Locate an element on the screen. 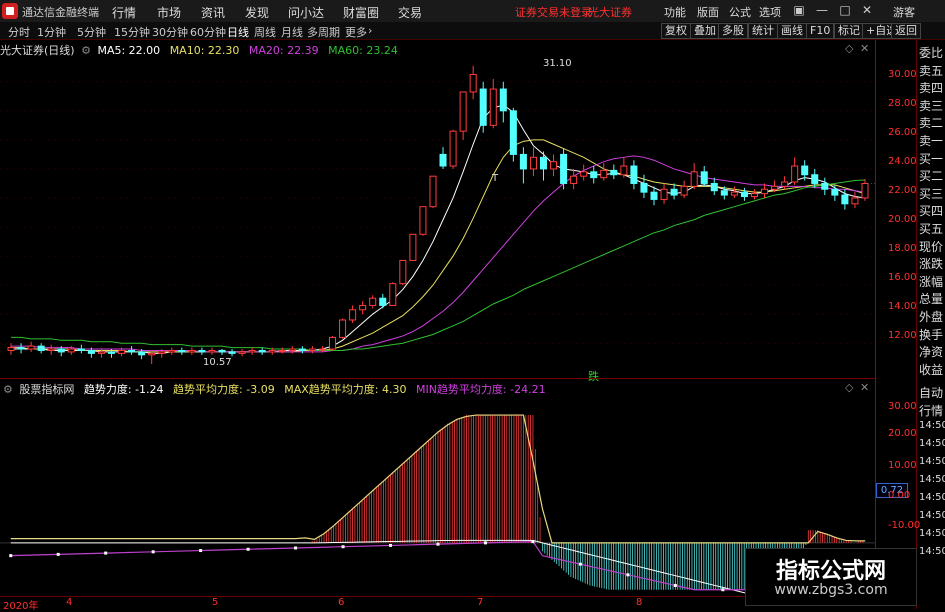  sidebar-item: 现价 is located at coordinates (931, 246).